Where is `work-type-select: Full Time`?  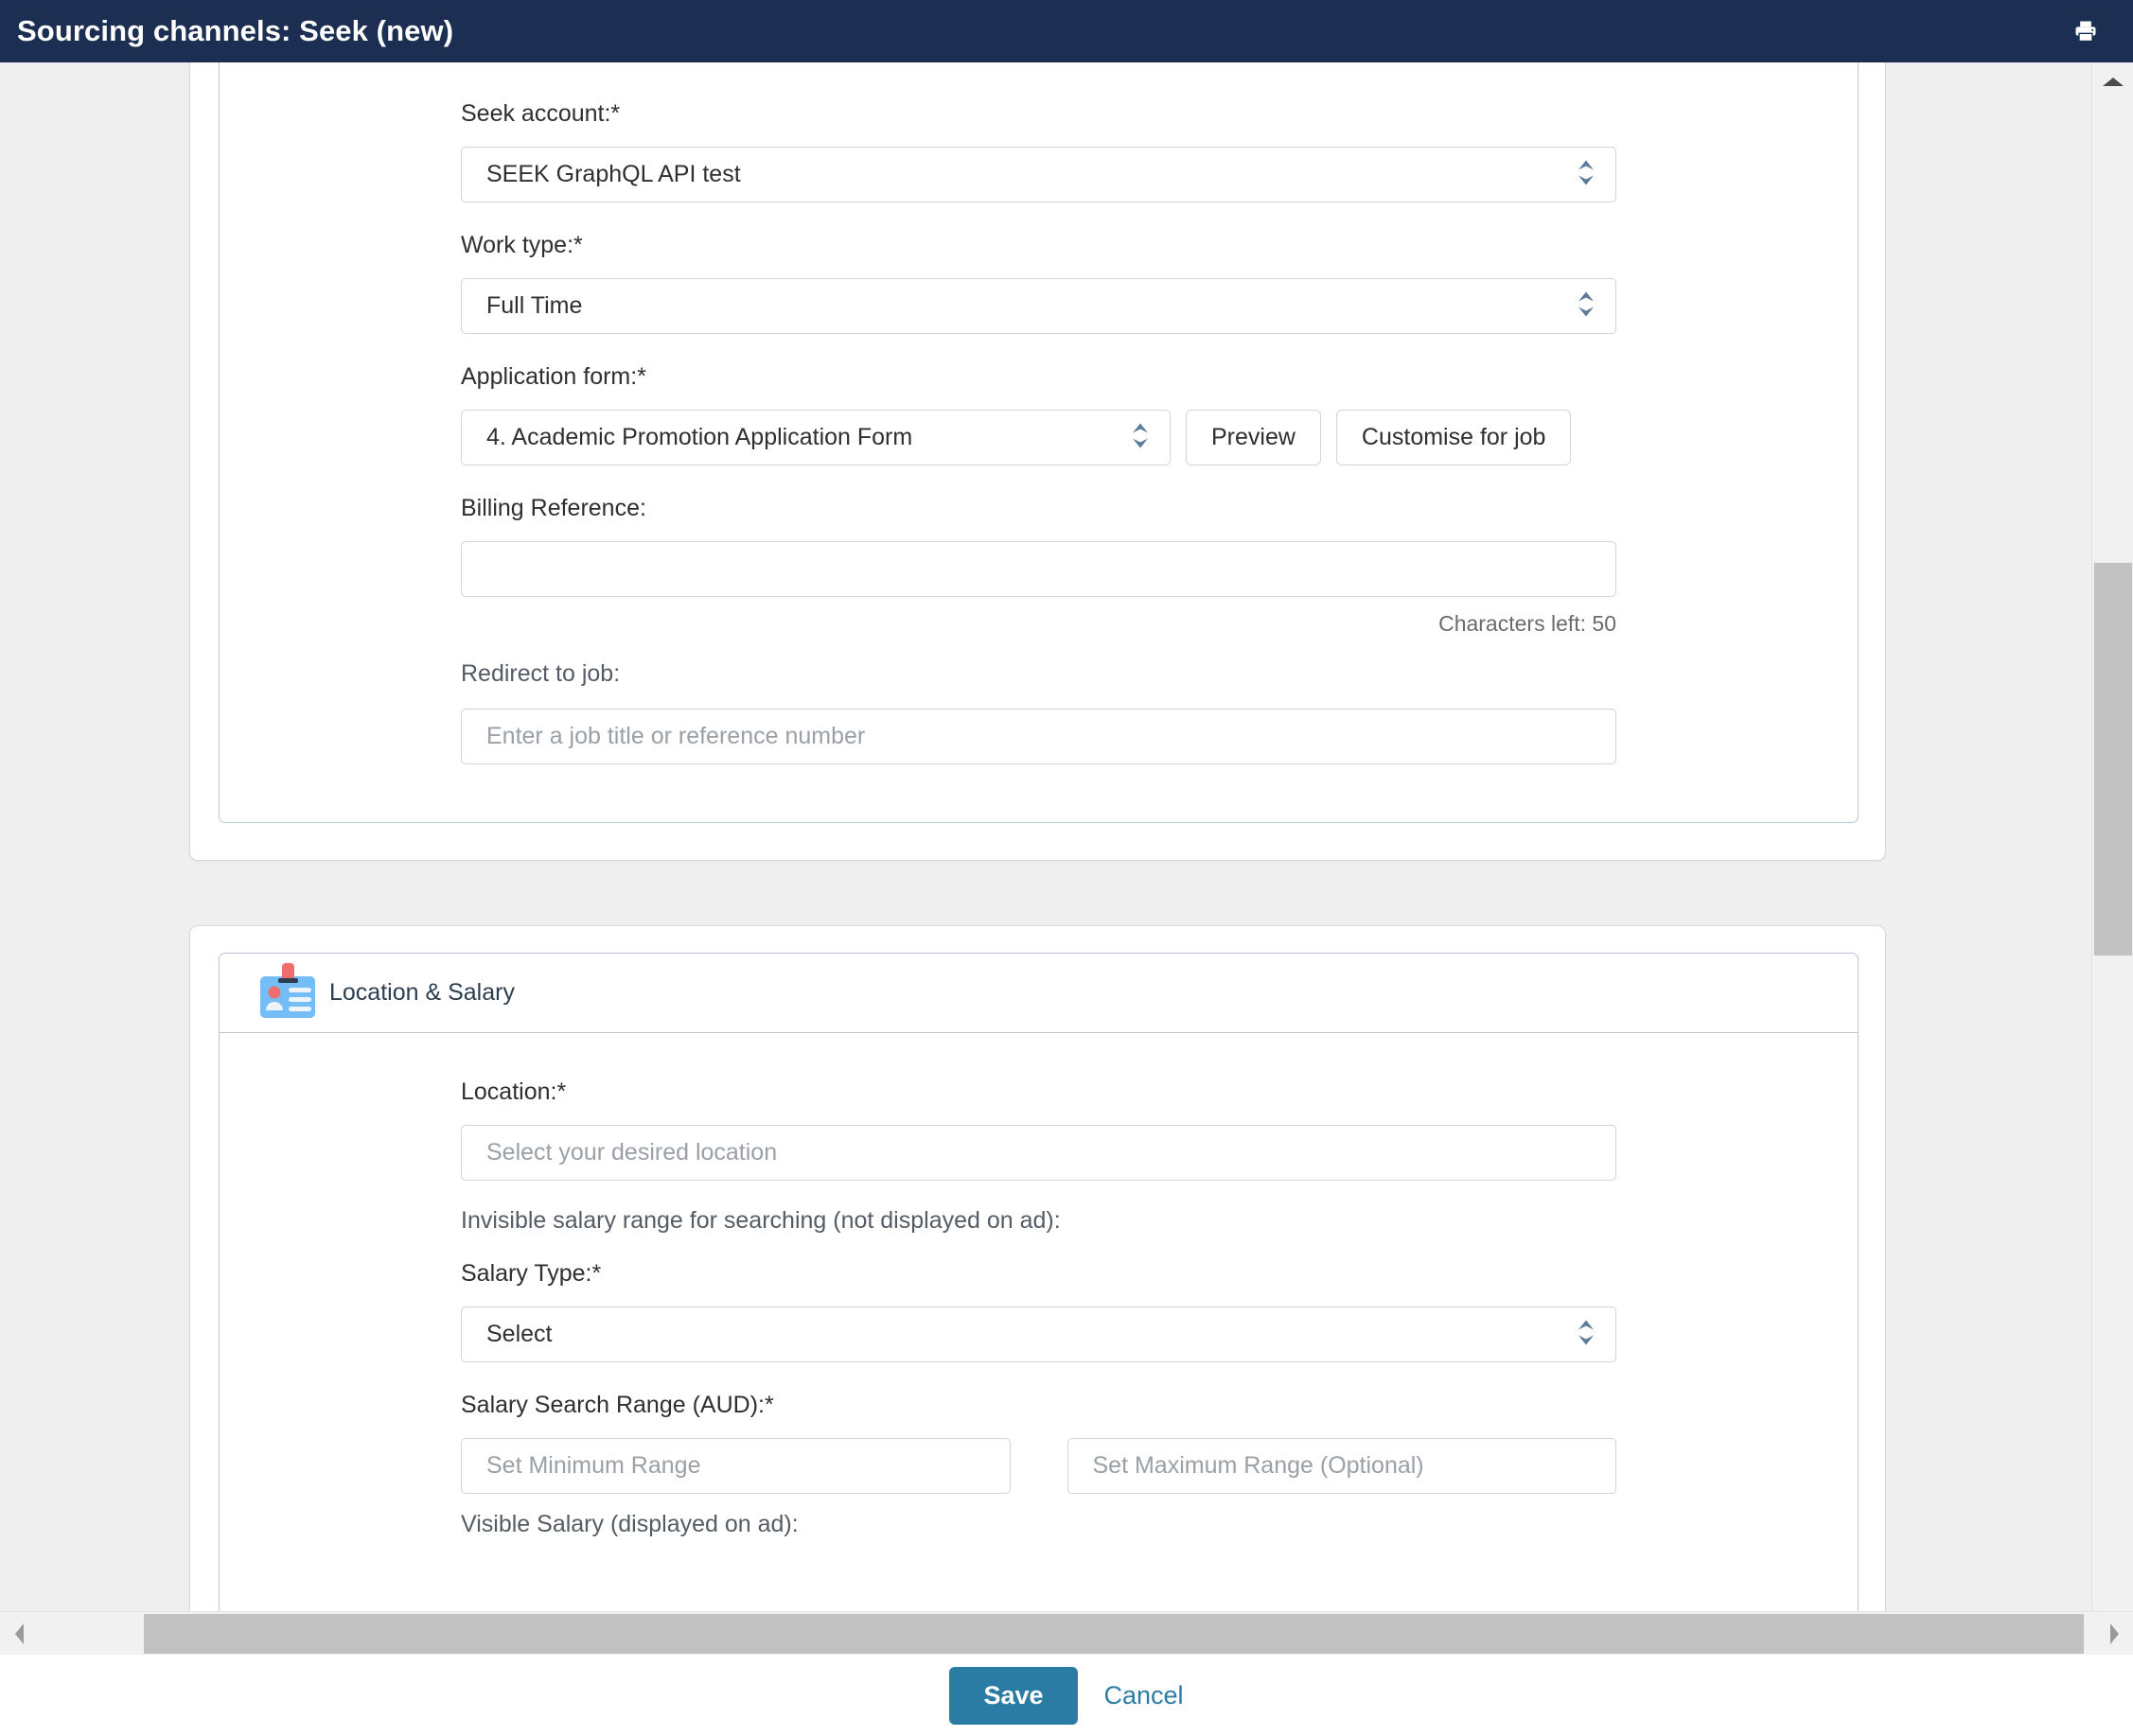
work-type-select: Full Time is located at coordinates (1038, 306).